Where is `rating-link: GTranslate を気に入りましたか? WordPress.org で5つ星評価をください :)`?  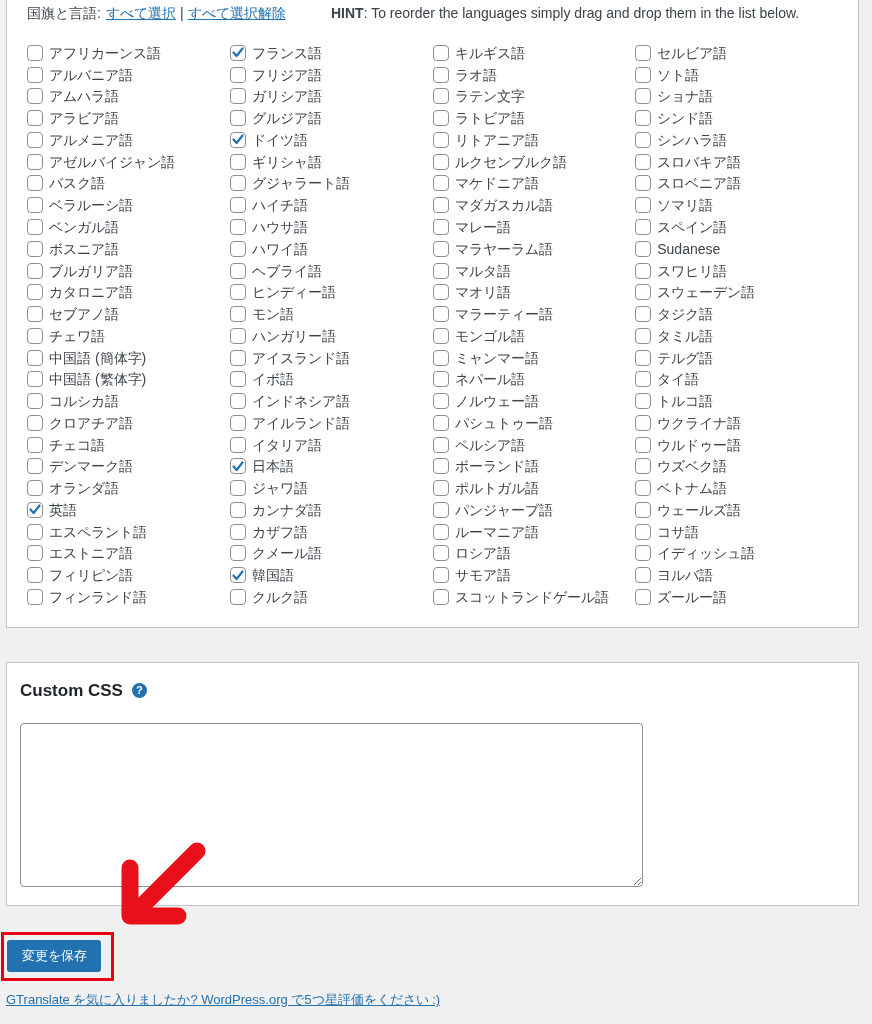 rating-link: GTranslate を気に入りましたか? WordPress.org で5つ星評価をください :) is located at coordinates (223, 999).